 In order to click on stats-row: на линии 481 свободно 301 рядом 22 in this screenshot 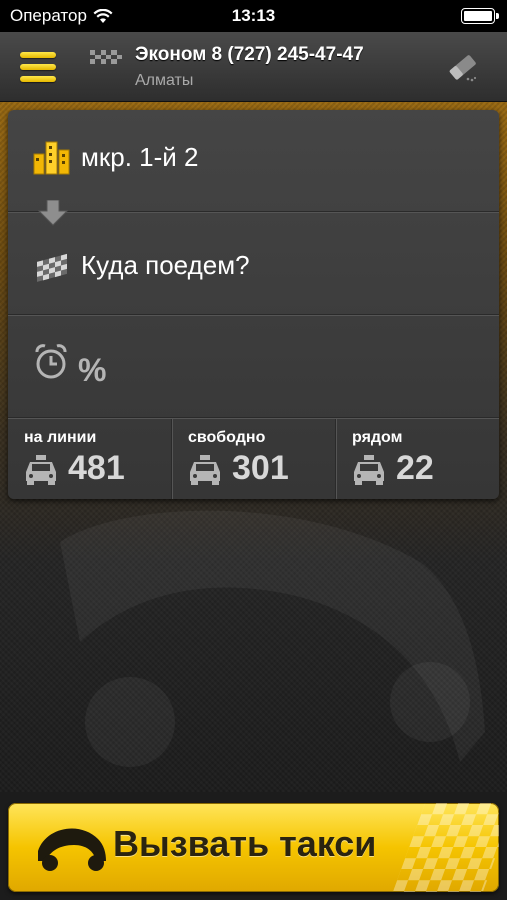, I will do `click(253, 459)`.